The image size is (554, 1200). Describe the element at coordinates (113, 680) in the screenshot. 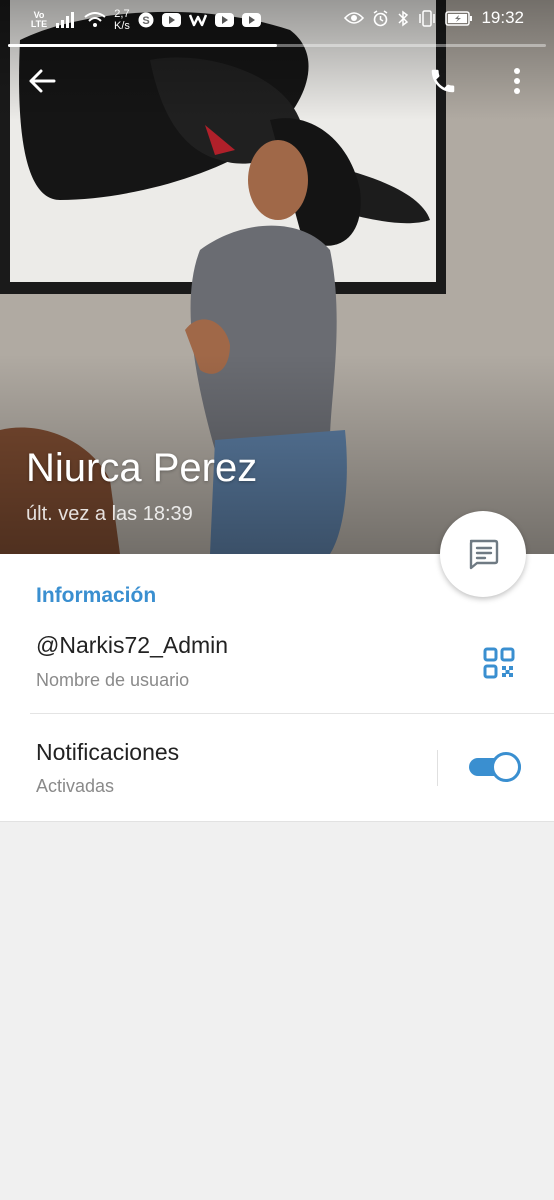

I see `username-caption: Nombre de usuario` at that location.